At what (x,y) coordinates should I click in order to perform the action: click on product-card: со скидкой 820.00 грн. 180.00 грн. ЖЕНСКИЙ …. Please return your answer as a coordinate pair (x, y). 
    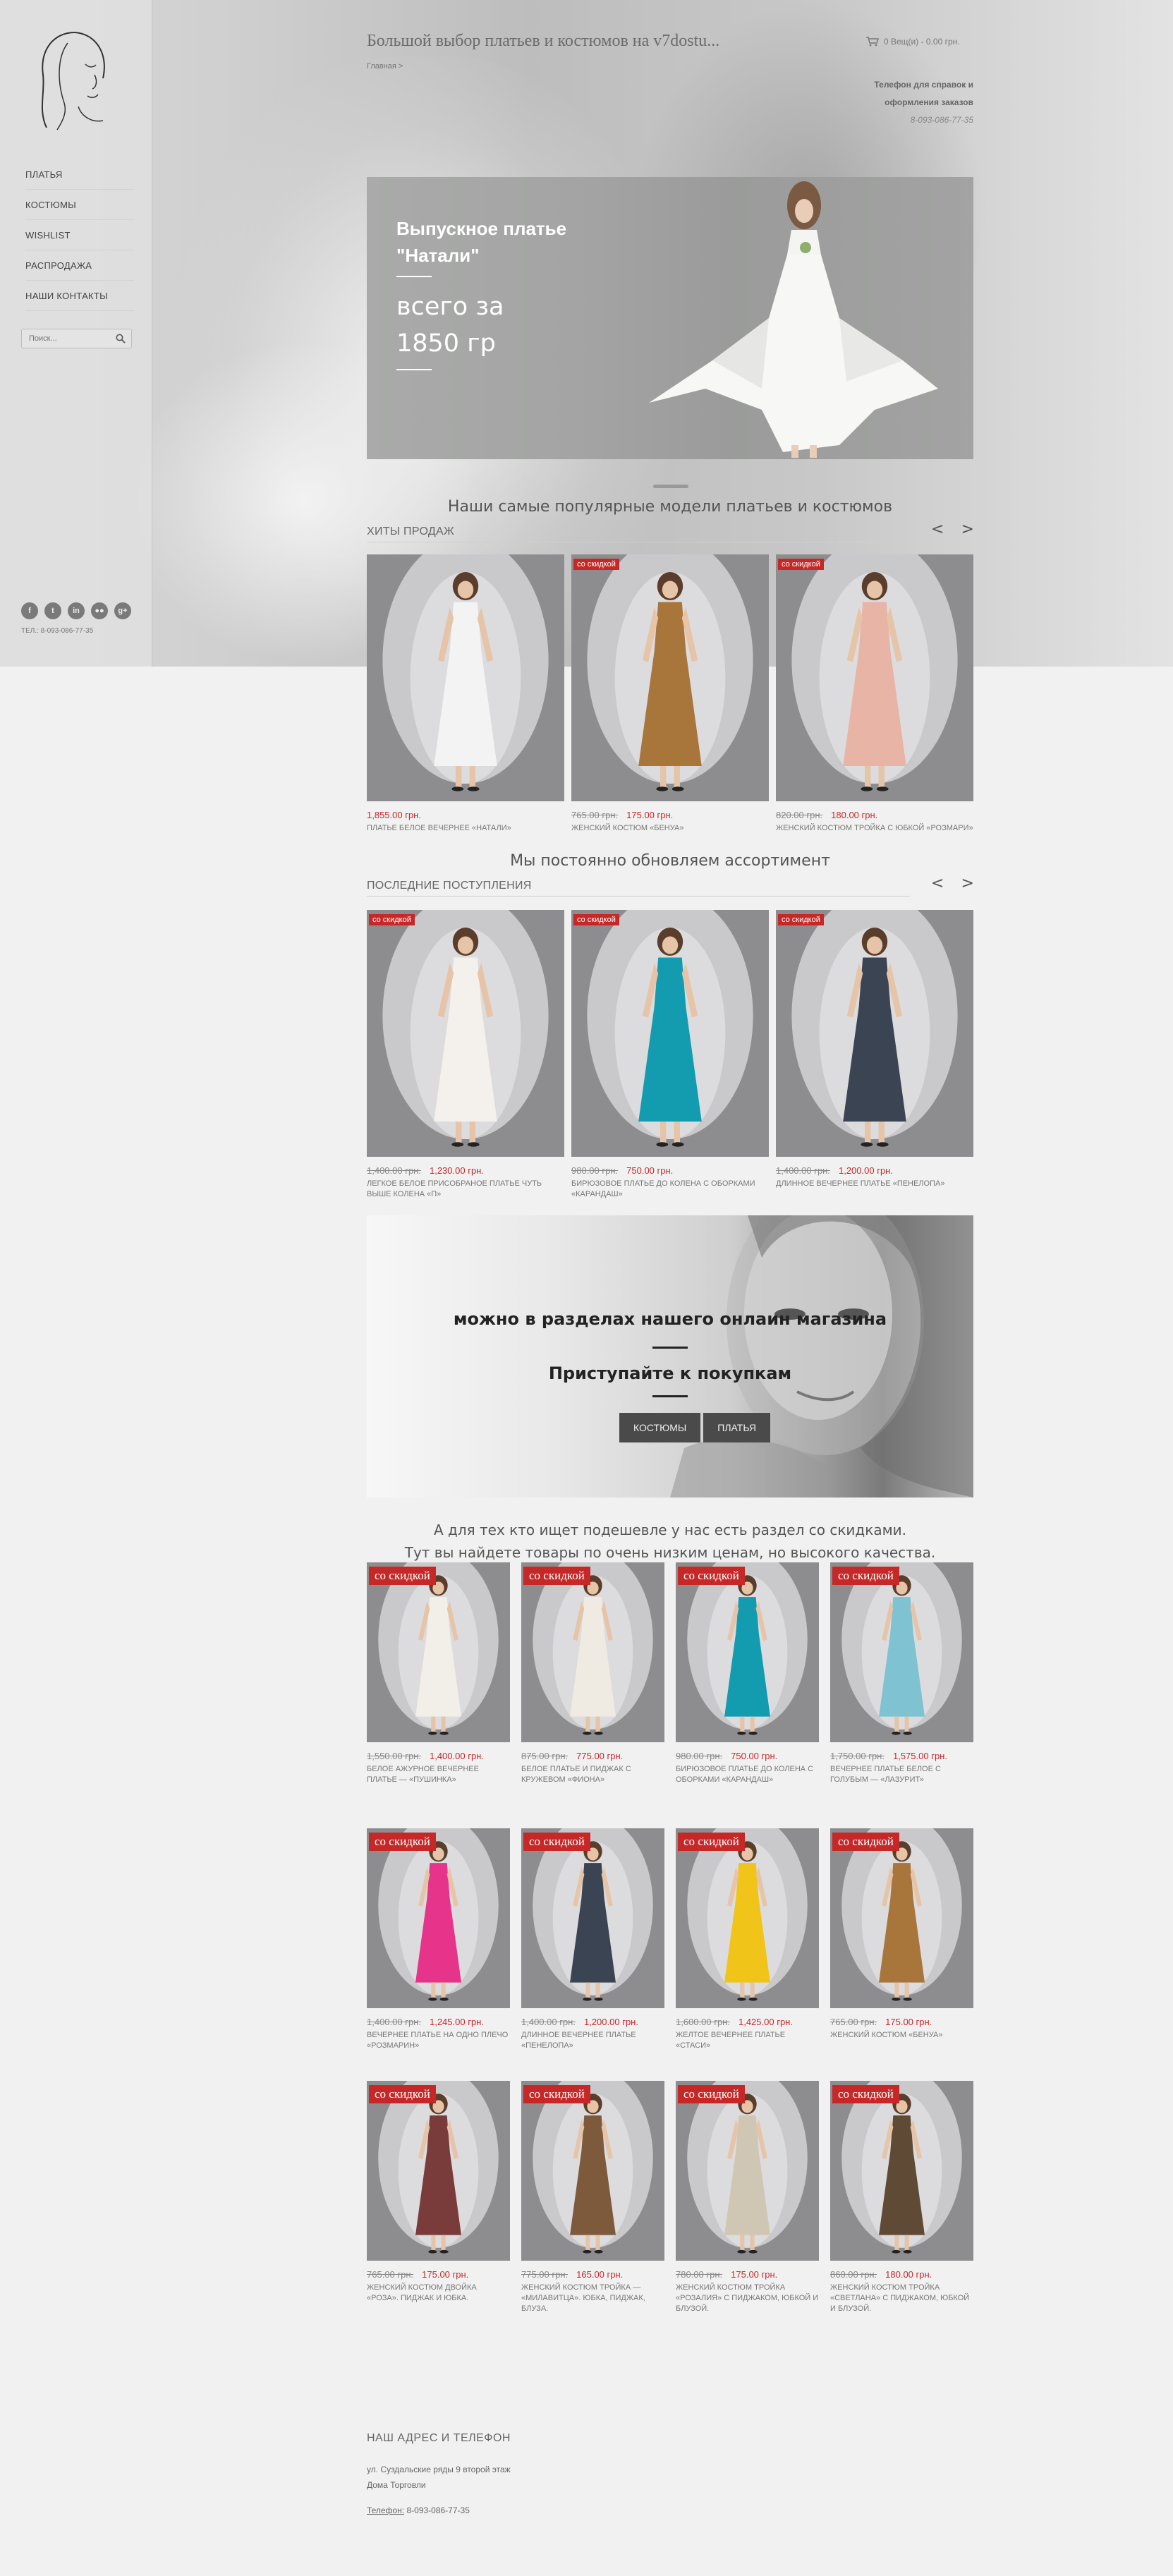
    Looking at the image, I should click on (874, 694).